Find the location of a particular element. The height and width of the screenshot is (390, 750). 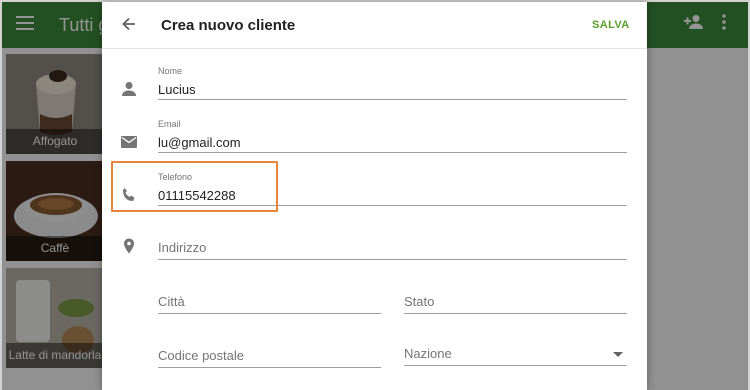

email-icon is located at coordinates (129, 142).